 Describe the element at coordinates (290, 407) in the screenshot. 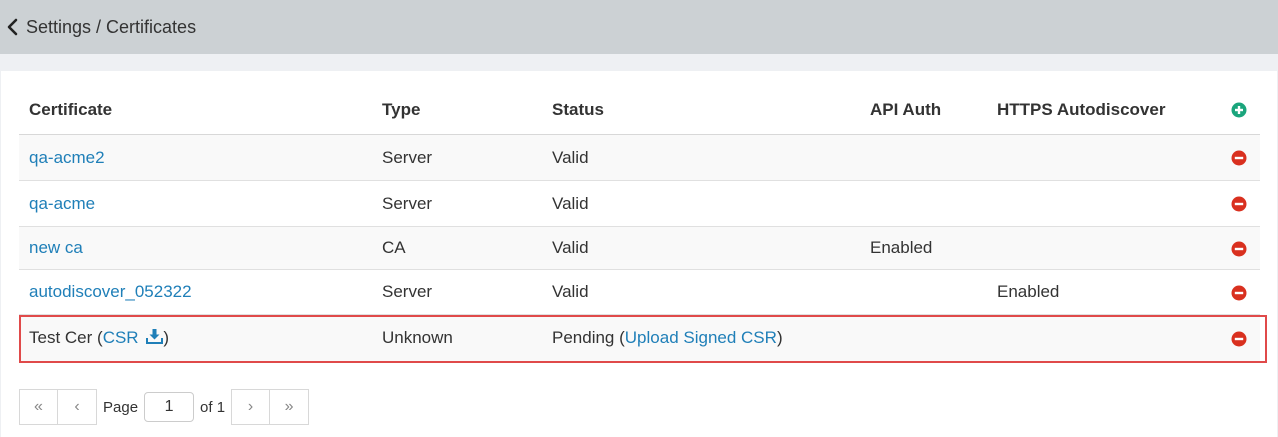

I see `last-page-button: »` at that location.